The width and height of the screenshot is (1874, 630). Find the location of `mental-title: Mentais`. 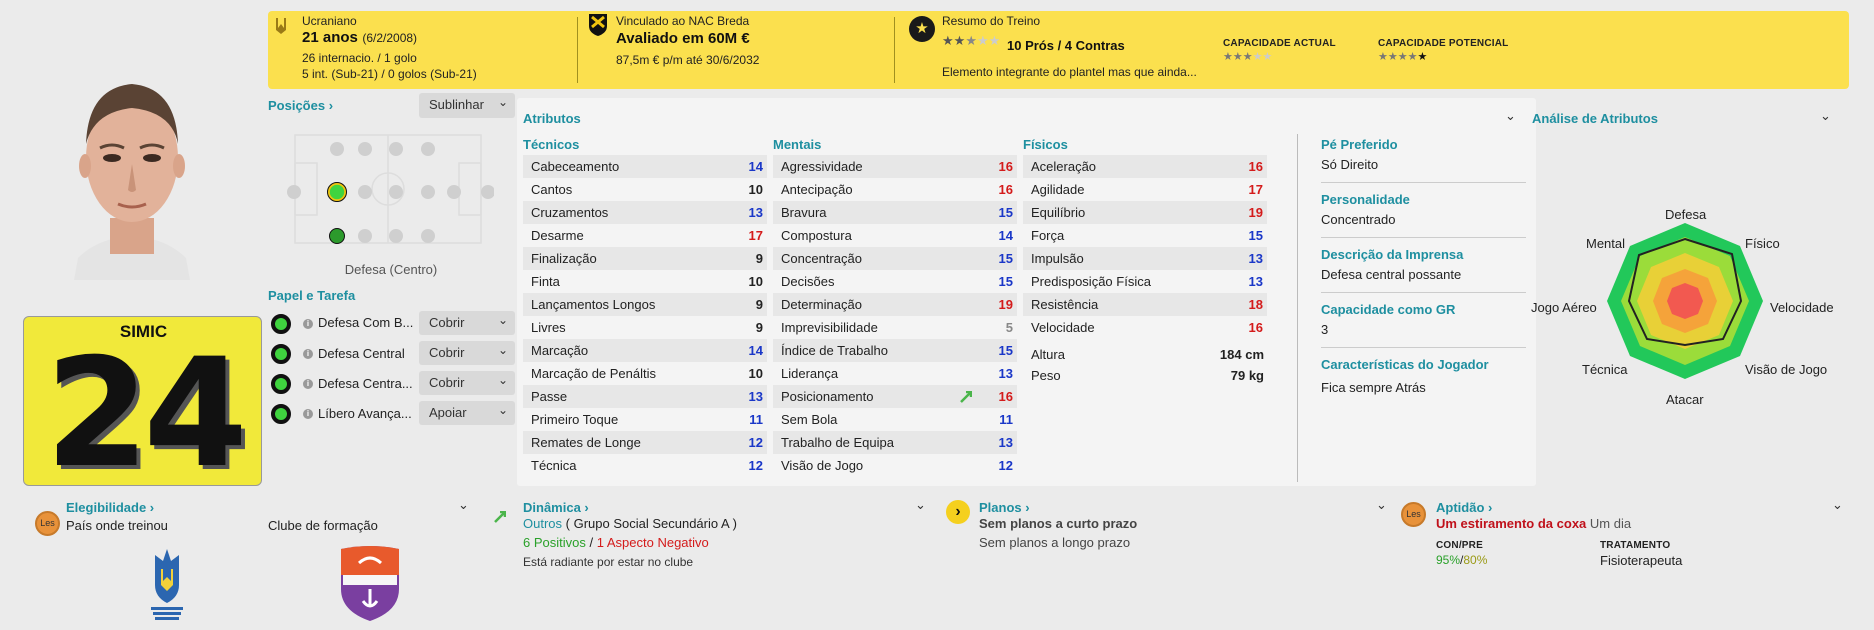

mental-title: Mentais is located at coordinates (797, 144).